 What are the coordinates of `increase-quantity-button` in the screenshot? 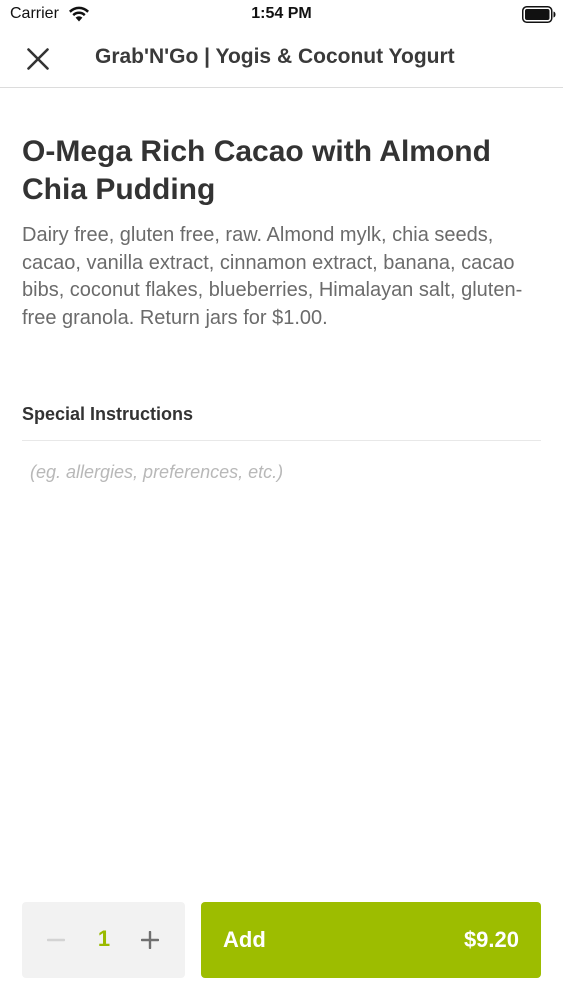 It's located at (150, 940).